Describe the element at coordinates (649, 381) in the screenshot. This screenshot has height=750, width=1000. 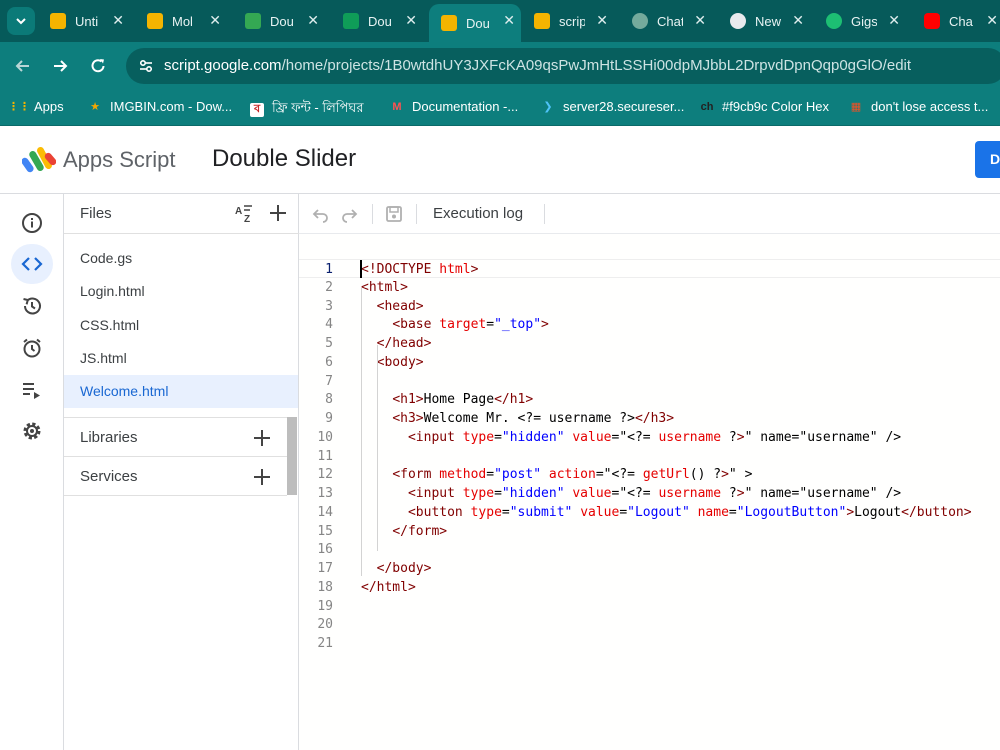
I see `code-line: 7` at that location.